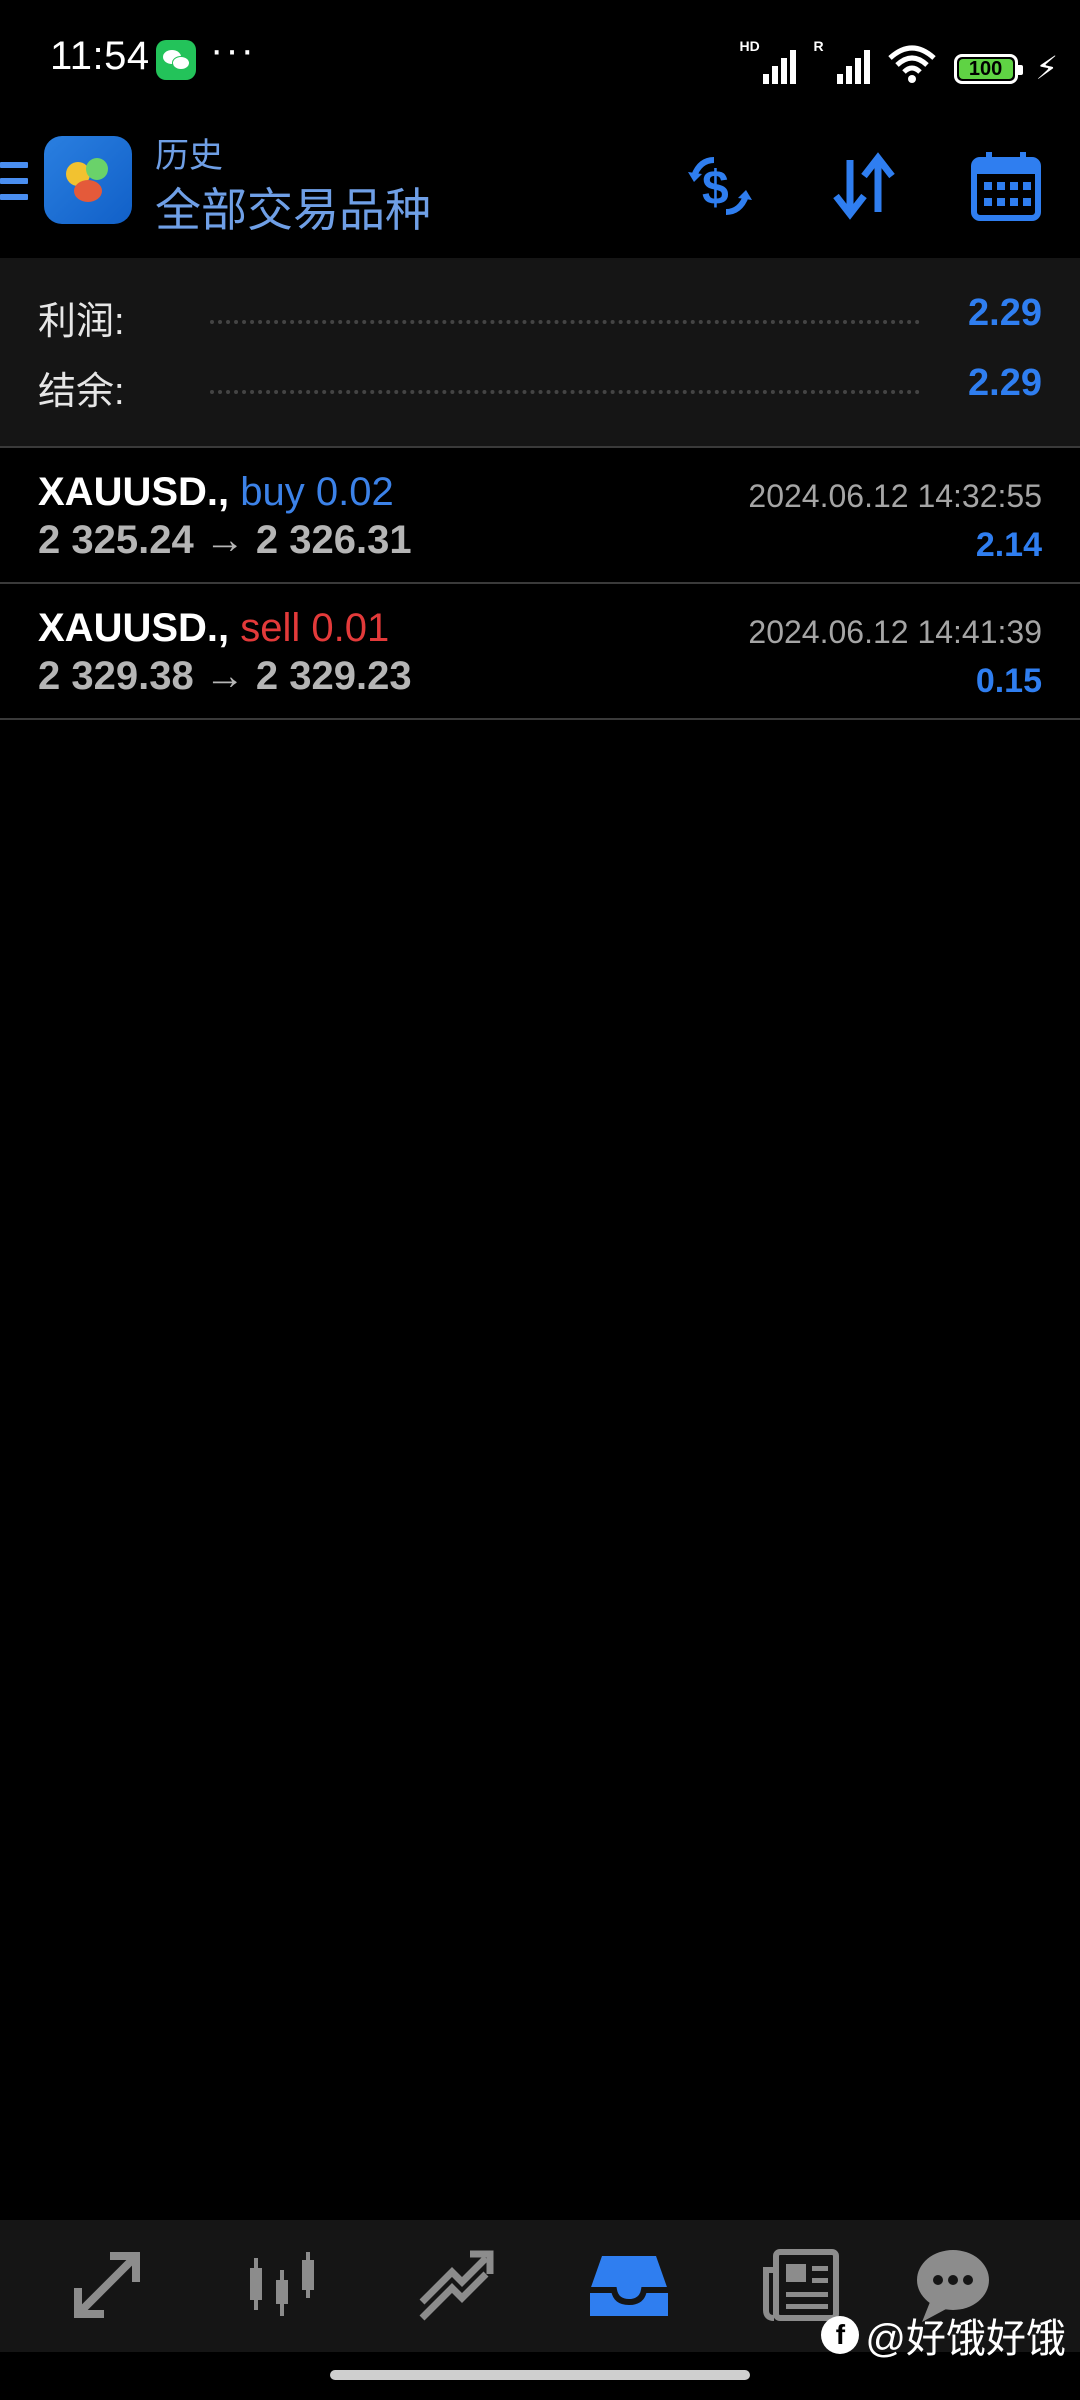 This screenshot has width=1080, height=2400. I want to click on profit-value: 2.29, so click(1005, 313).